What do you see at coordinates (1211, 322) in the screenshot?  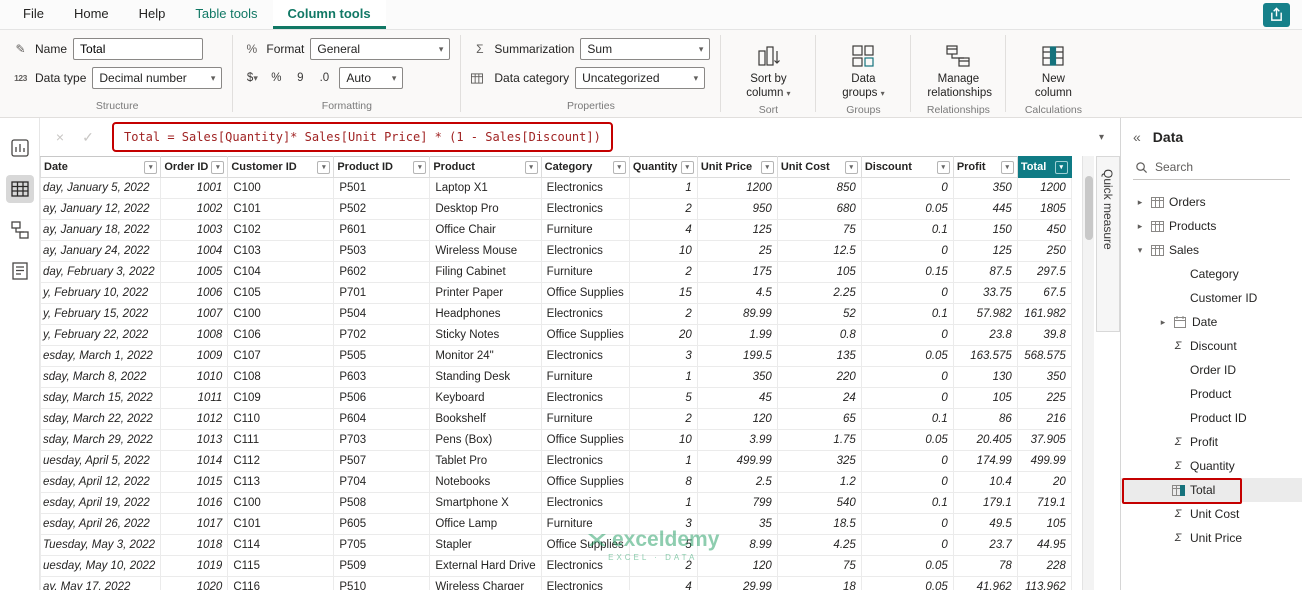 I see `field-item-date: ▸ Date` at bounding box center [1211, 322].